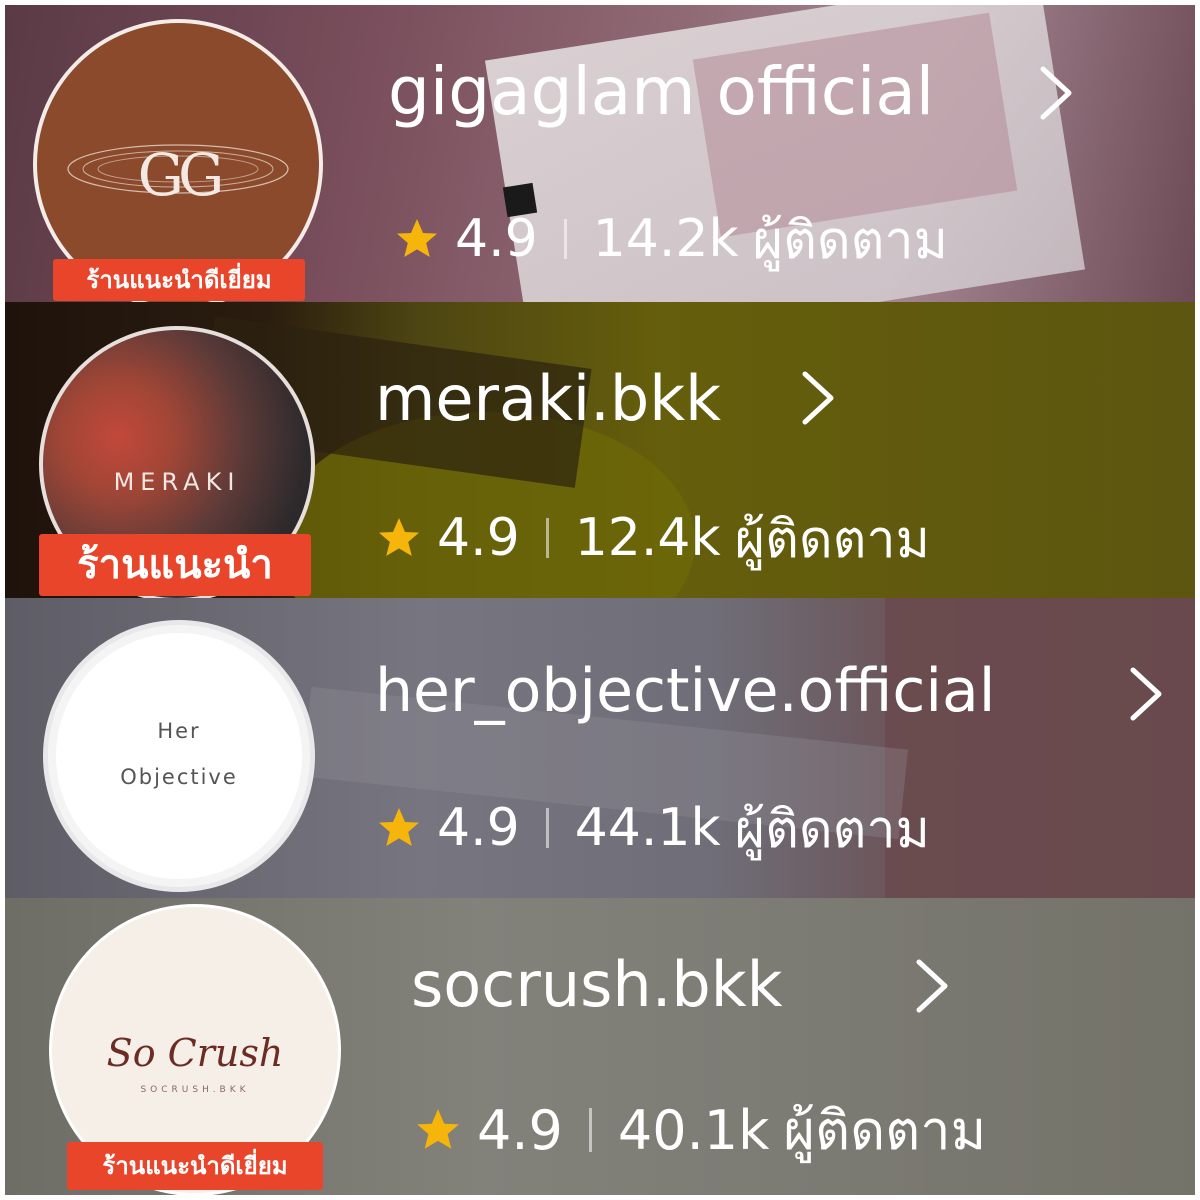 This screenshot has height=1200, width=1200. I want to click on recommended-badge: ร้านแนะนำ, so click(175, 565).